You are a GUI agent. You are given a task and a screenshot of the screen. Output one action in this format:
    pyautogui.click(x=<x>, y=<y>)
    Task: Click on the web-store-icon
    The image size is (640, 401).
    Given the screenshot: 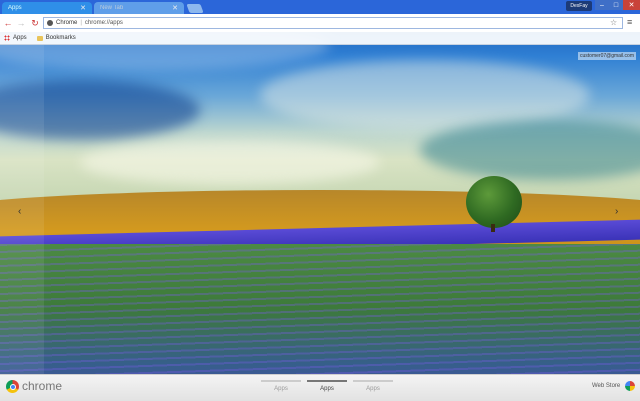 What is the action you would take?
    pyautogui.click(x=630, y=386)
    